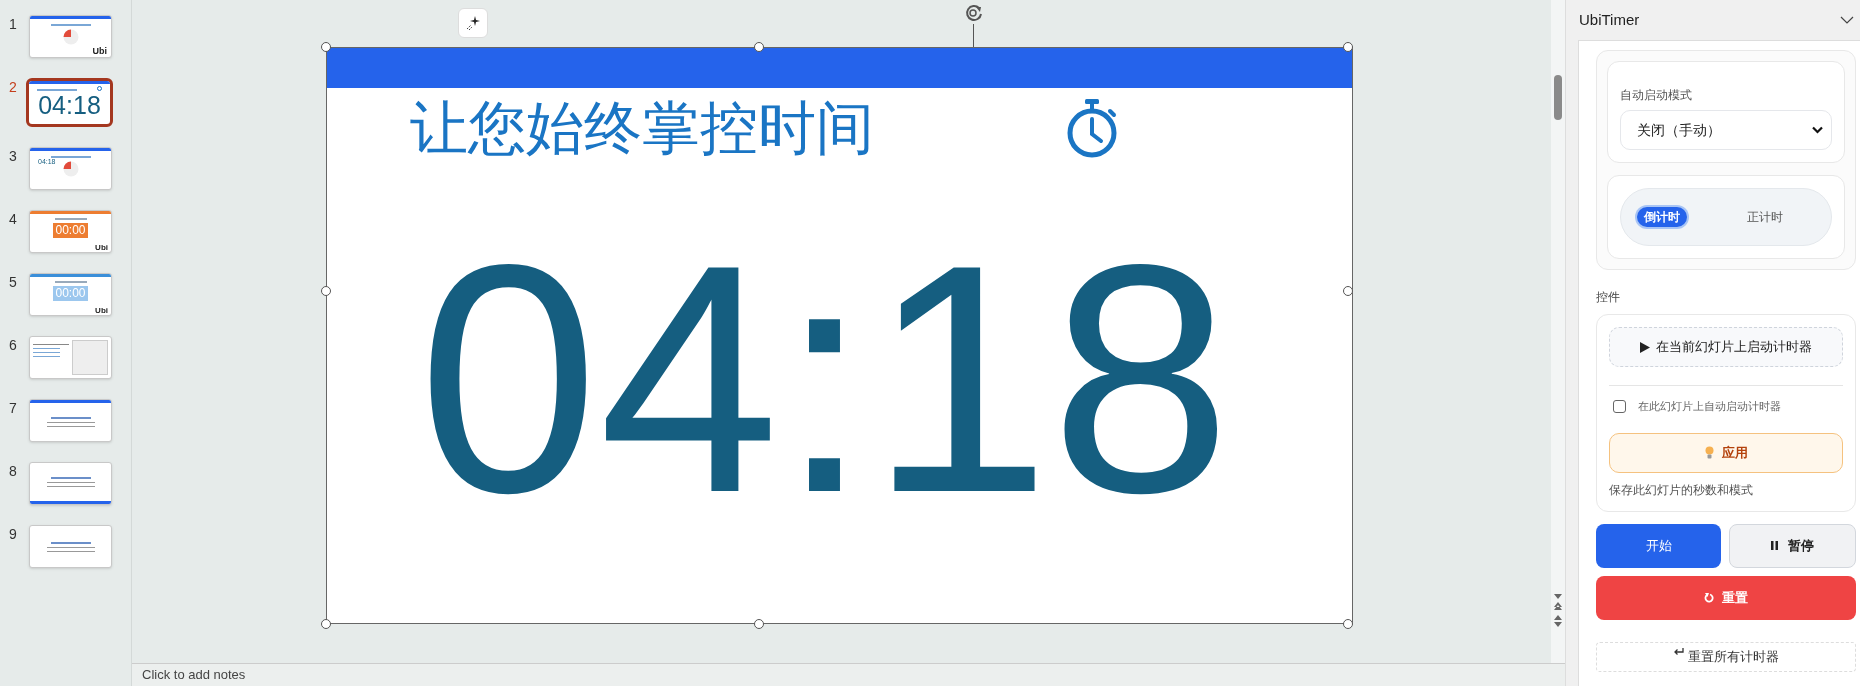 The height and width of the screenshot is (686, 1860). What do you see at coordinates (642, 128) in the screenshot?
I see `slide-title: 让您始终掌控时间` at bounding box center [642, 128].